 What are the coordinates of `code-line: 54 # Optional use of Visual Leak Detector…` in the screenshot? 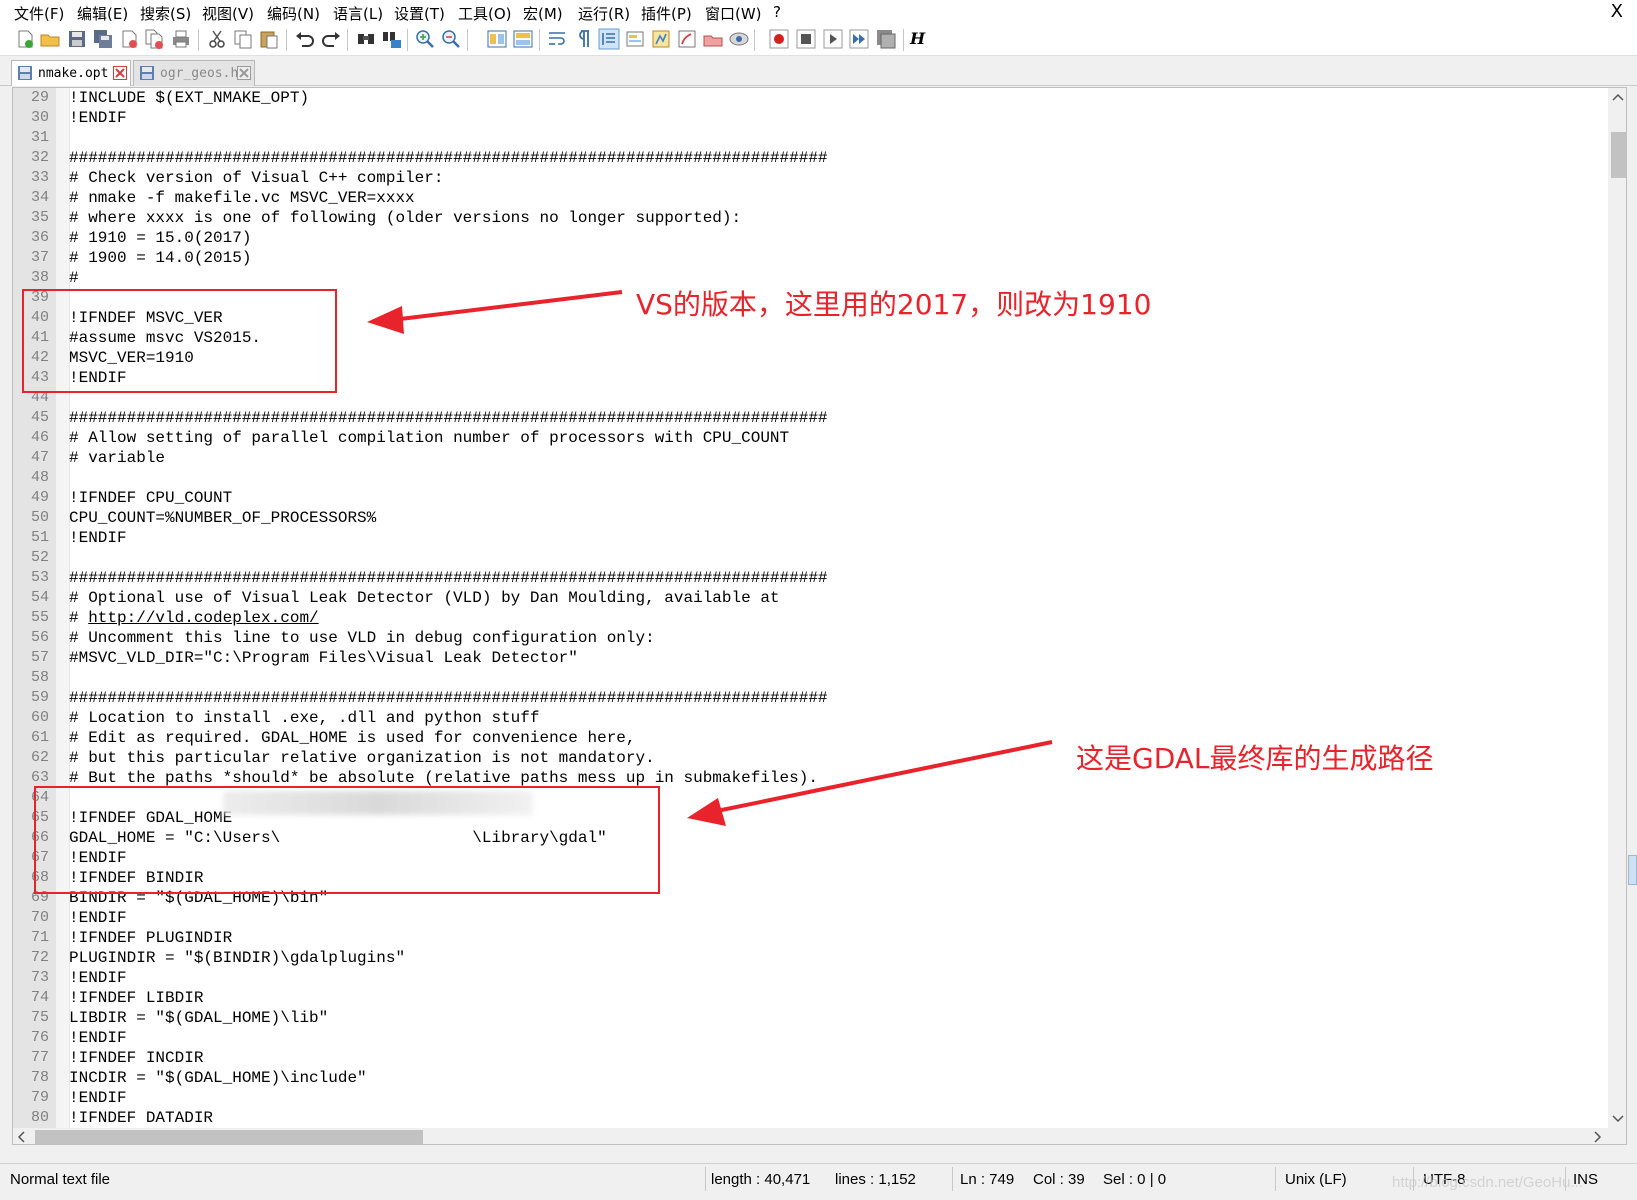 It's located at (808, 598).